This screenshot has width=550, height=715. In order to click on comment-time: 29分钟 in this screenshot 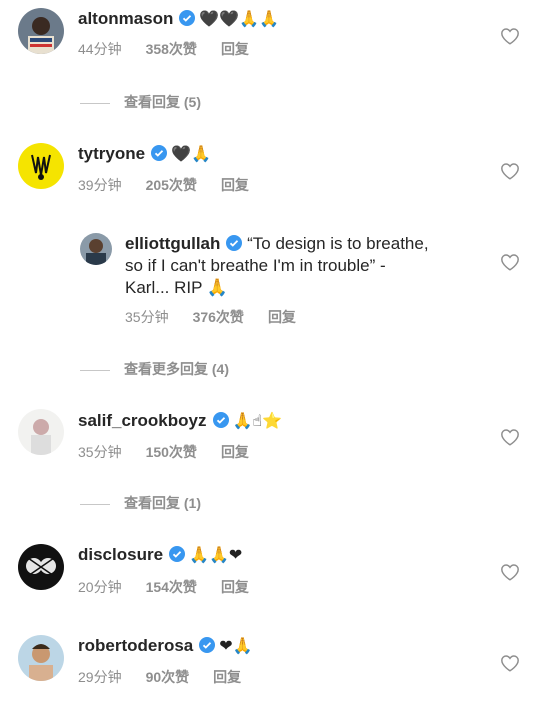, I will do `click(100, 677)`.